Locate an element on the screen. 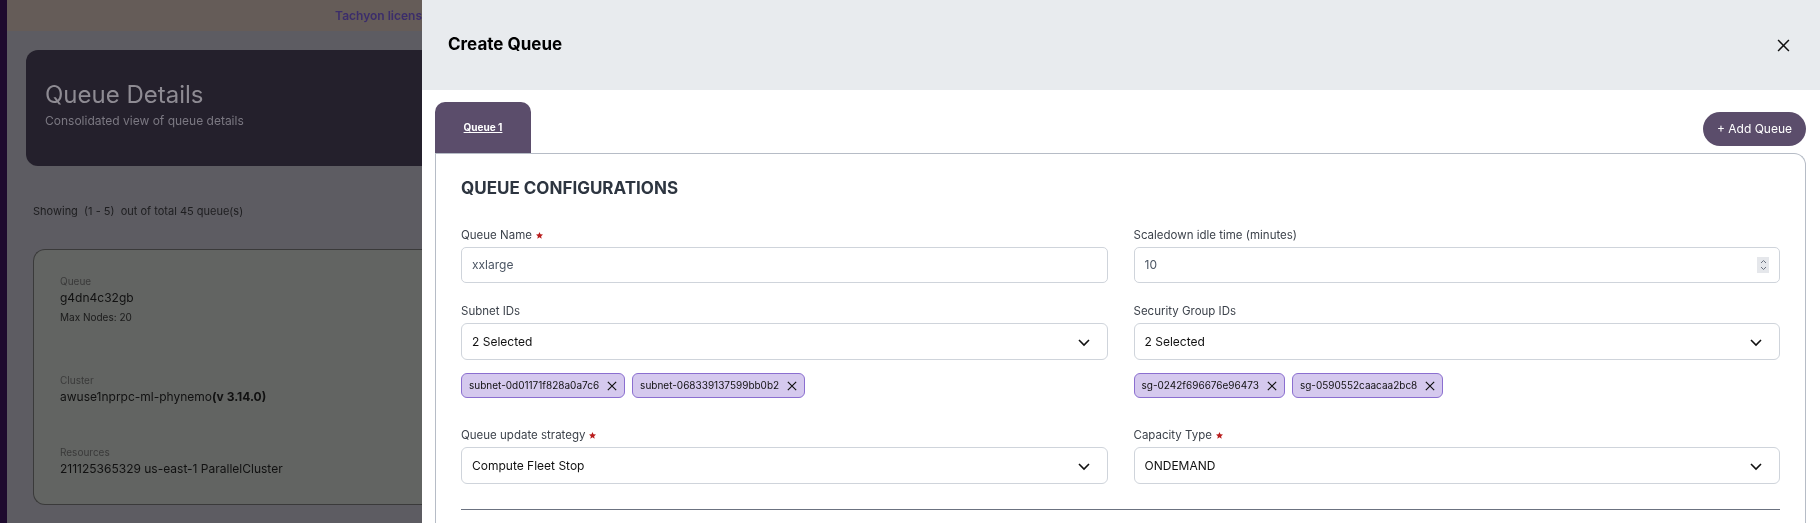 The width and height of the screenshot is (1820, 523). field-label: Subnet IDs is located at coordinates (491, 311).